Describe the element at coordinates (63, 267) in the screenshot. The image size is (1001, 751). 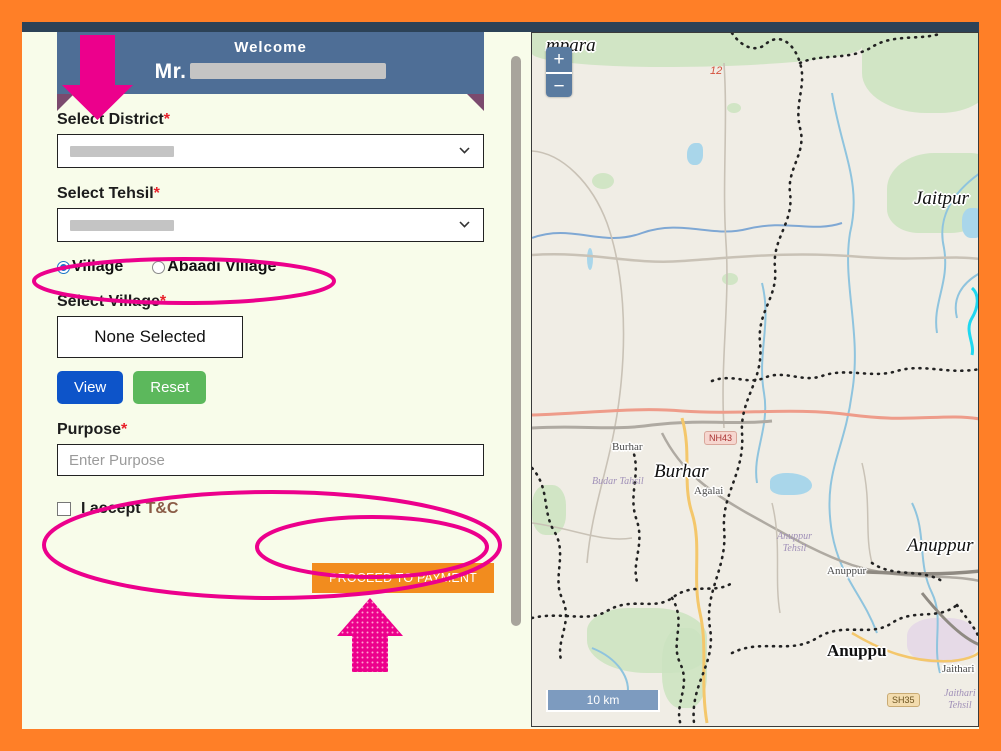
I see `radio-village-input` at that location.